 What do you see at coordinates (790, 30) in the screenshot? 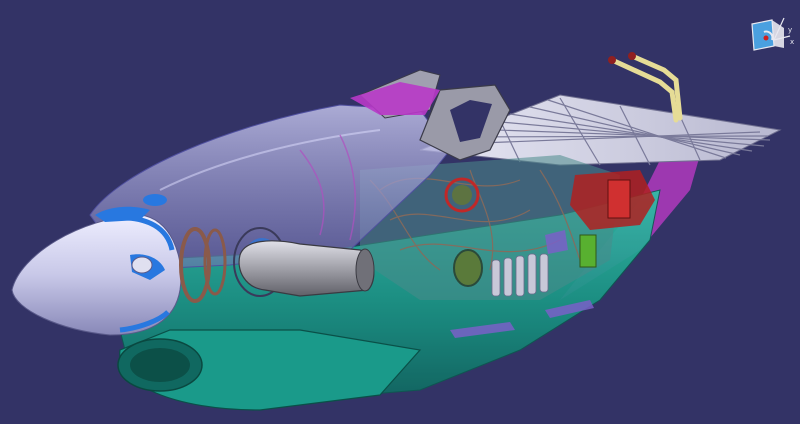
I see `svg-text: y` at bounding box center [790, 30].